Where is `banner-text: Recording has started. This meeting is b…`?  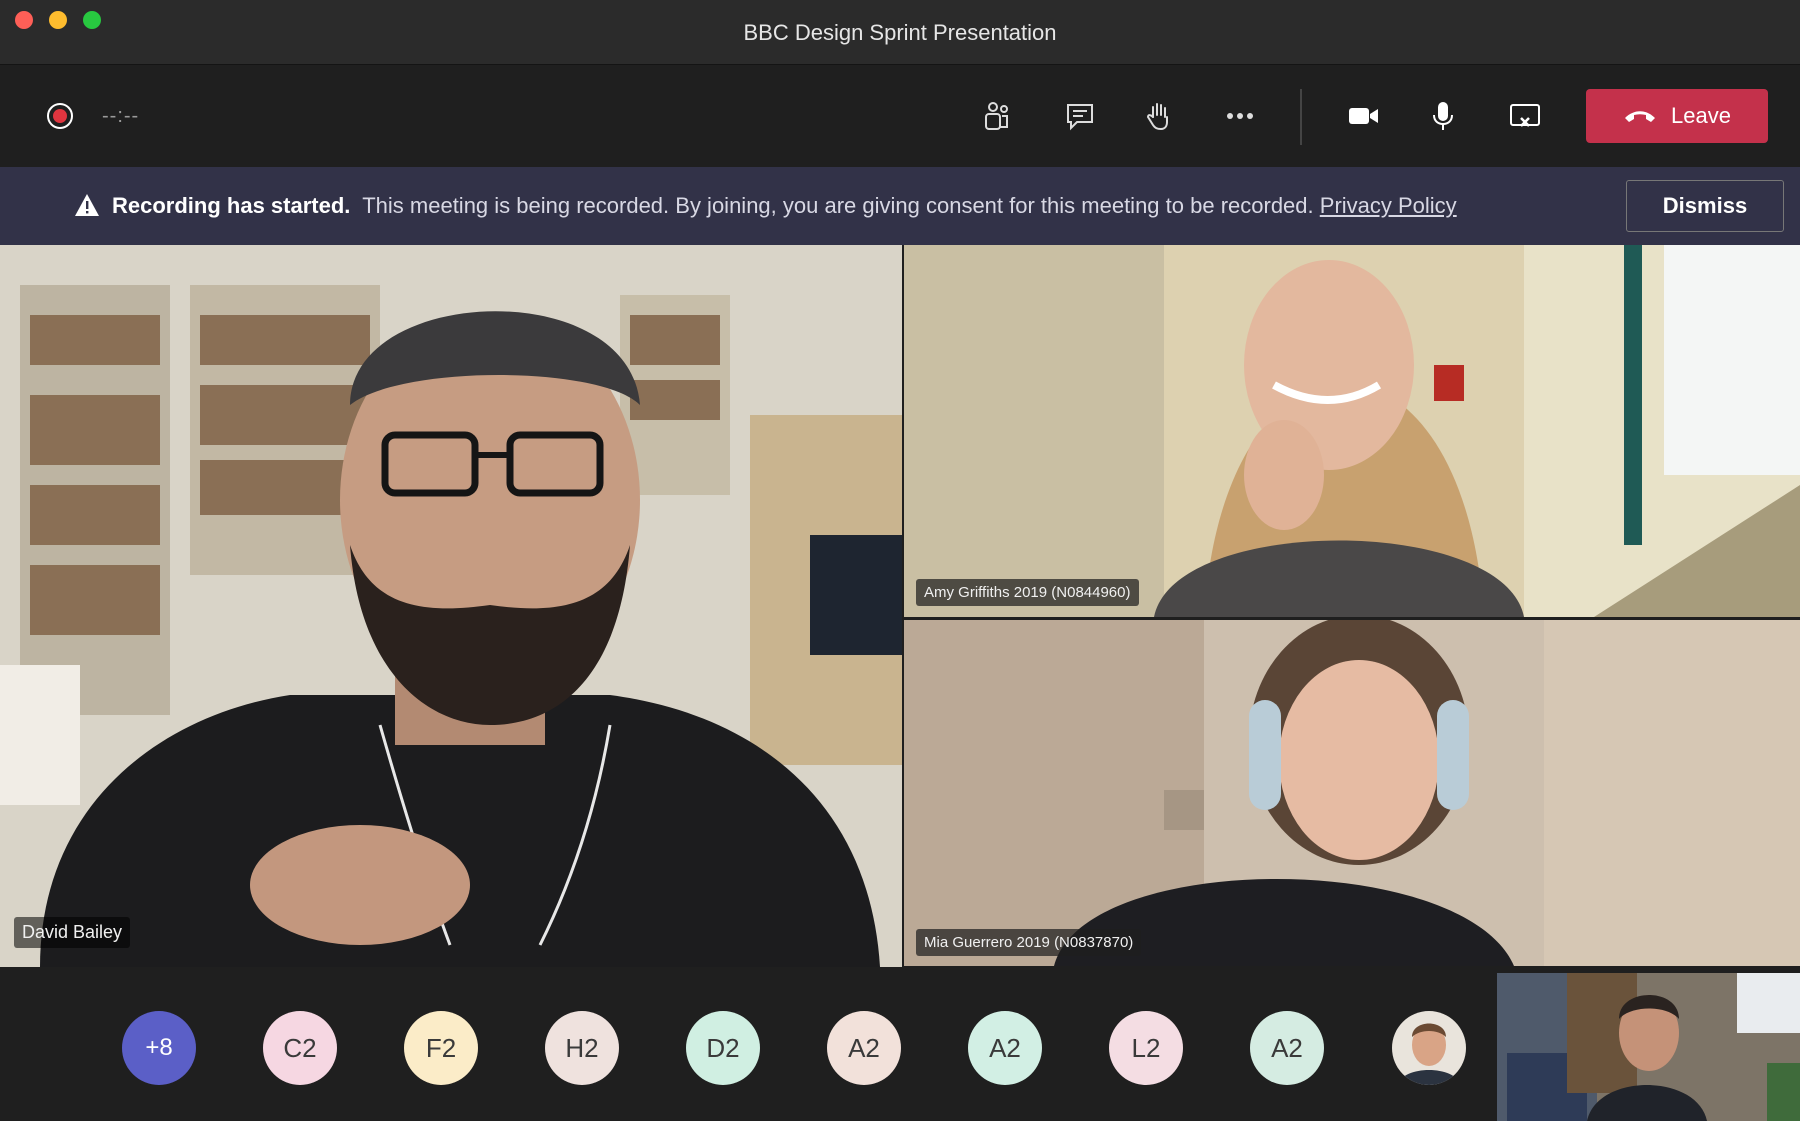 banner-text: Recording has started. This meeting is b… is located at coordinates (784, 206).